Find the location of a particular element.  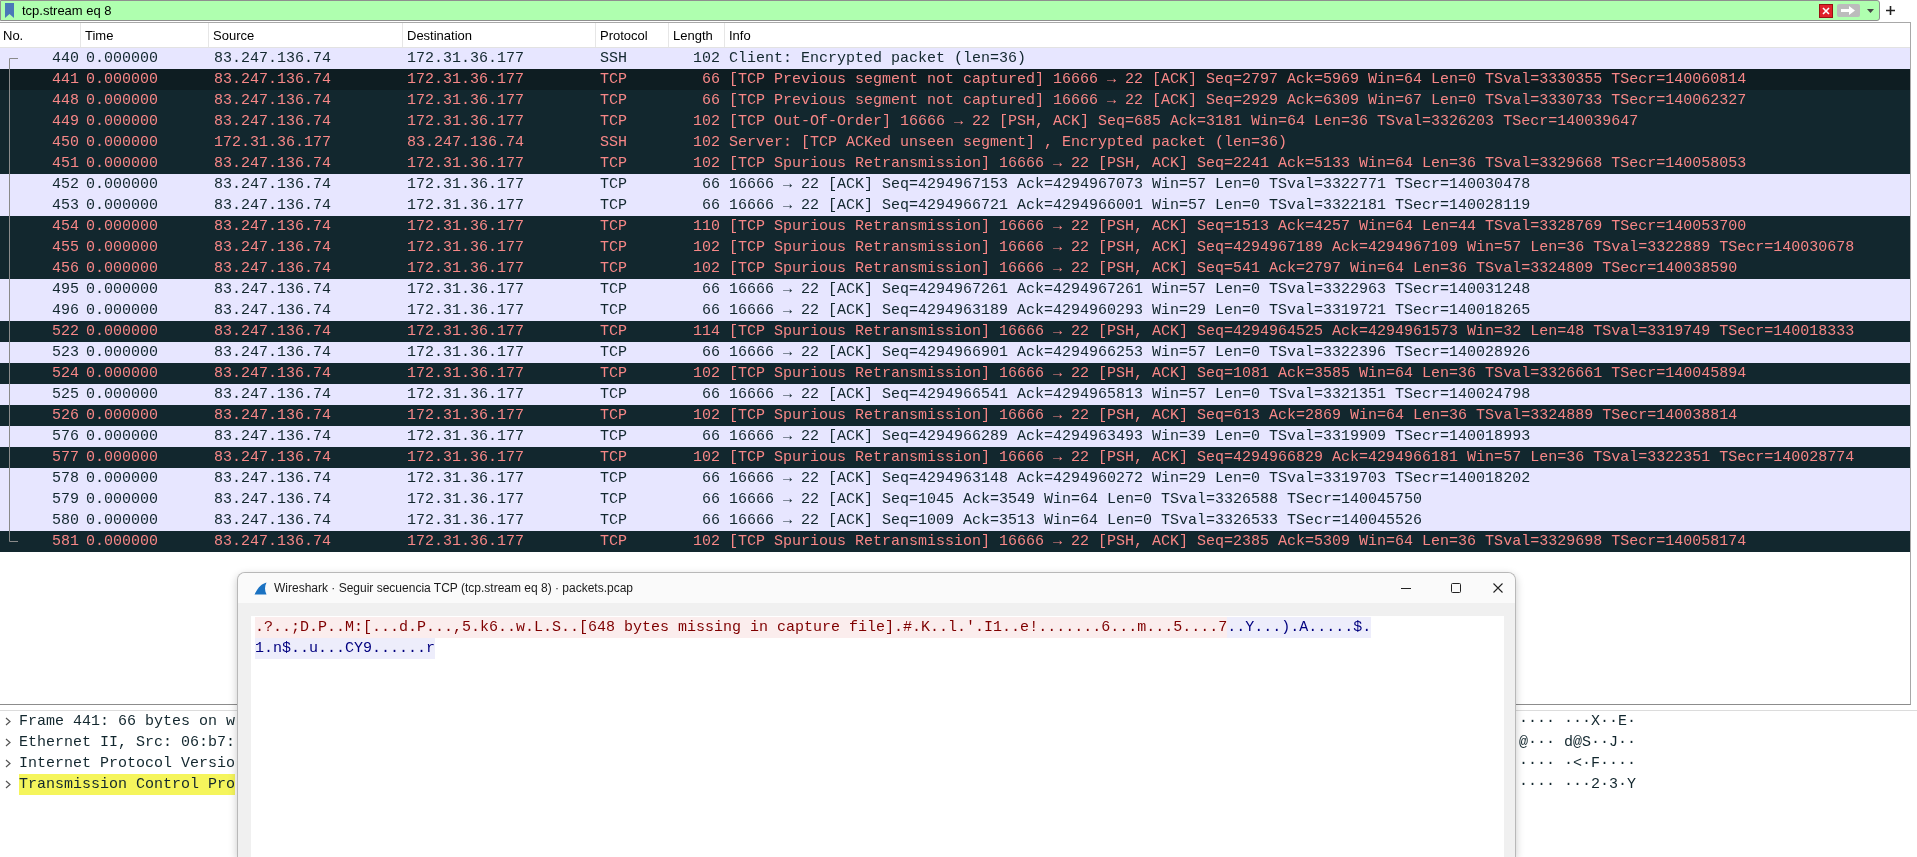

add-filter-button is located at coordinates (1890, 10).